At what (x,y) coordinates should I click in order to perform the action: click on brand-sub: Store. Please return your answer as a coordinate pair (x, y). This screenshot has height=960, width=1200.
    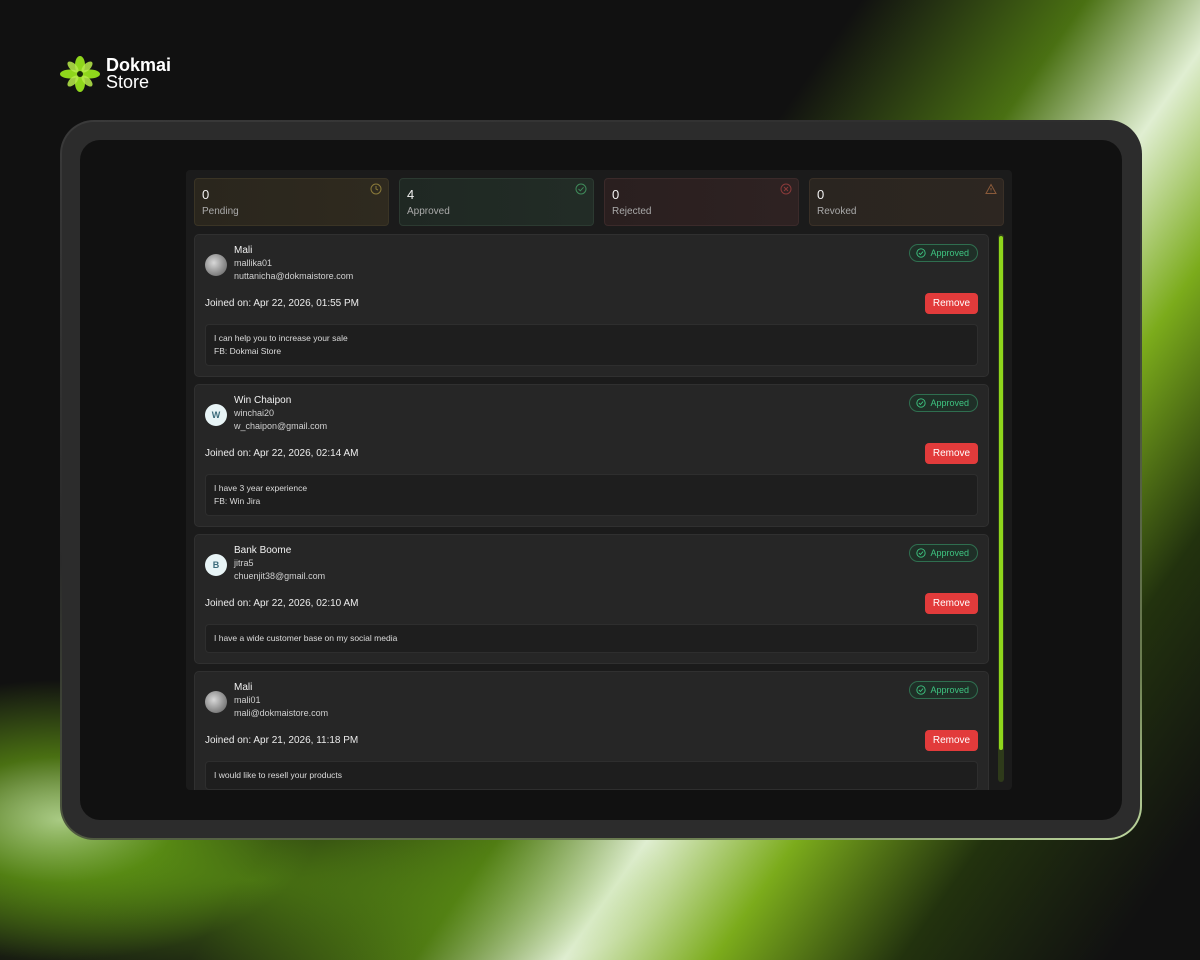
    Looking at the image, I should click on (128, 82).